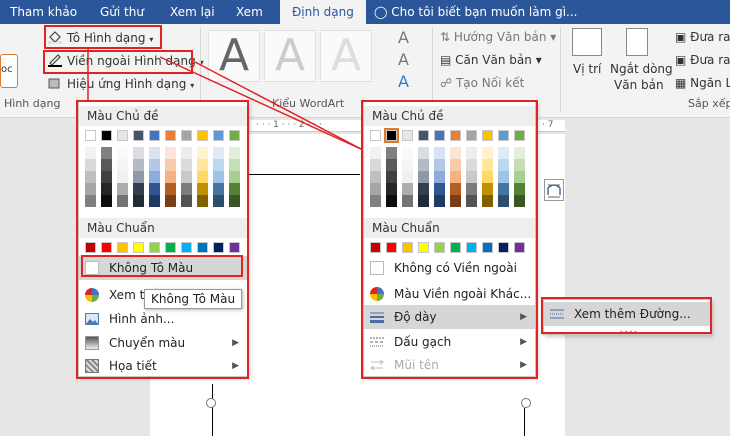 This screenshot has width=730, height=436. I want to click on gradient-fill-item: Chuyển màu ▶, so click(163, 343).